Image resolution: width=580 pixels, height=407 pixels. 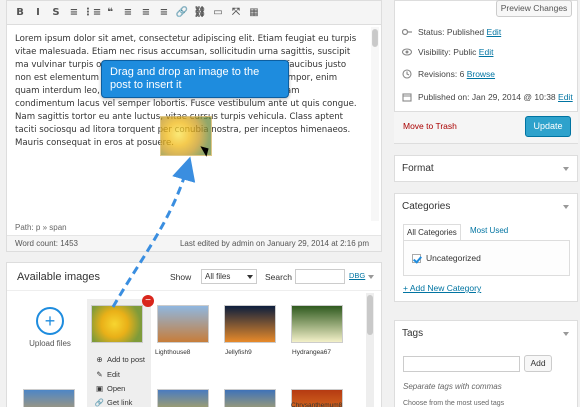 What do you see at coordinates (375, 38) in the screenshot?
I see `editor-scroll-thumb` at bounding box center [375, 38].